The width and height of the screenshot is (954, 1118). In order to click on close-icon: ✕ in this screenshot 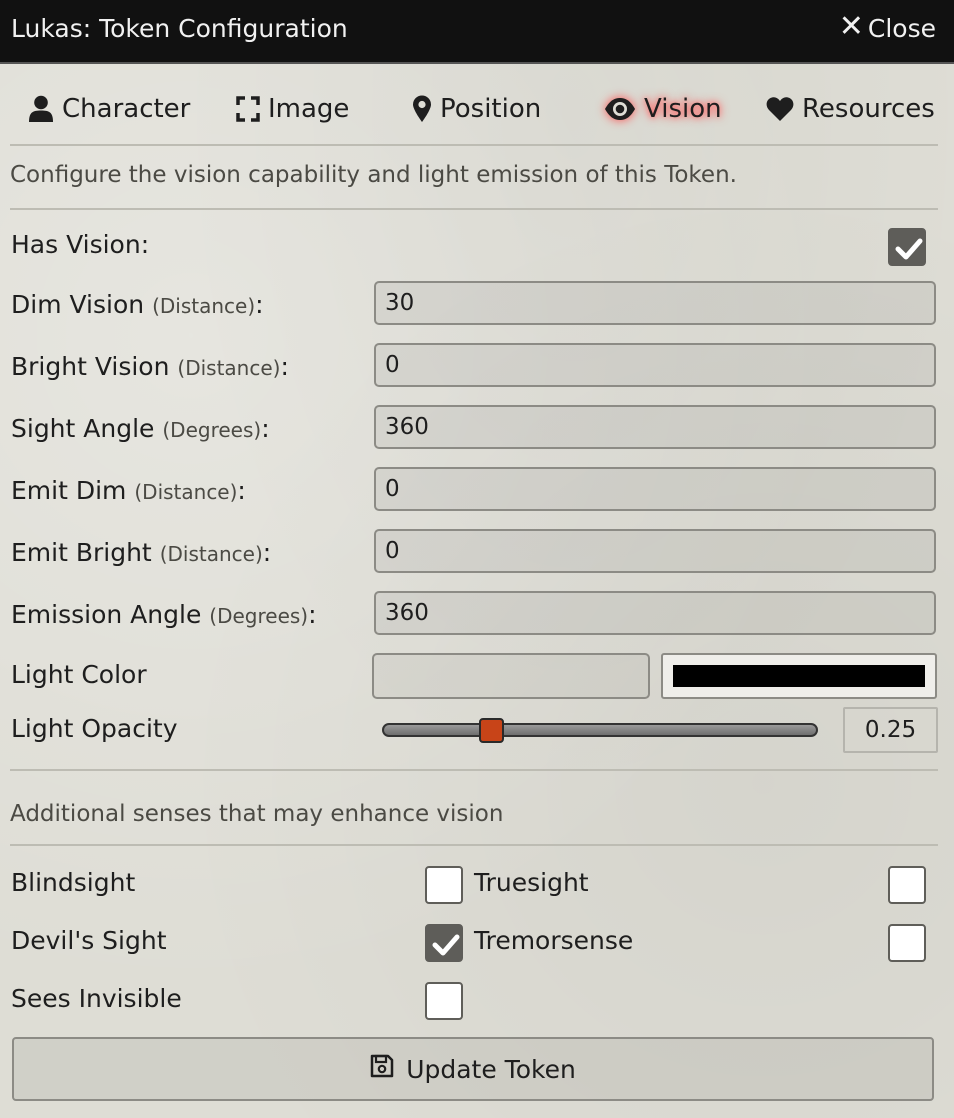, I will do `click(851, 26)`.